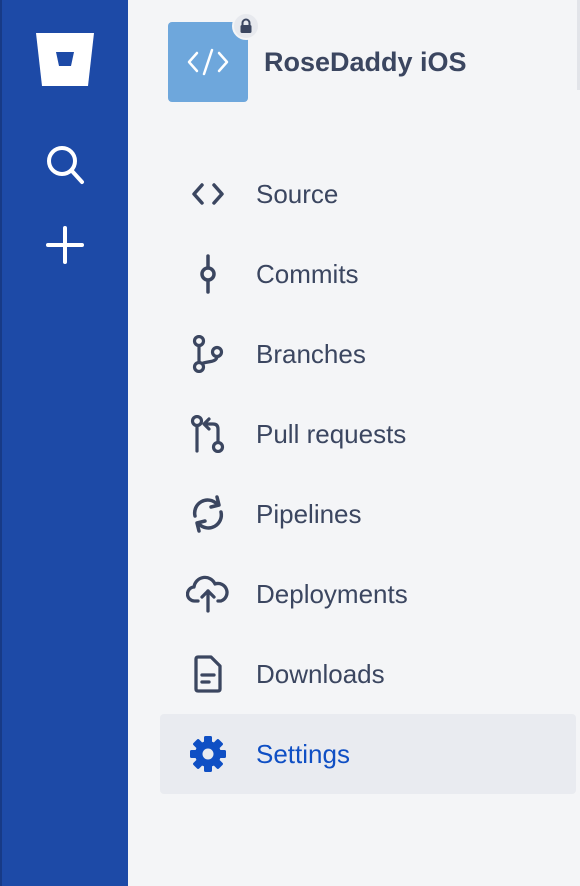  I want to click on cloud-upload-icon, so click(208, 594).